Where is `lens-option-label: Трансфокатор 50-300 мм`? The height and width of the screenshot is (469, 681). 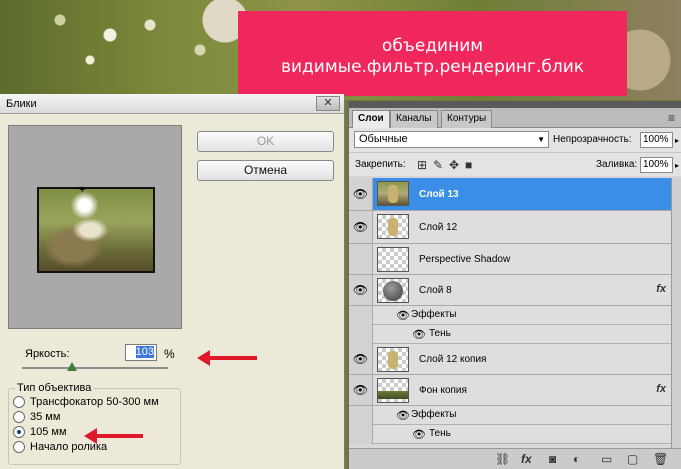
lens-option-label: Трансфокатор 50-300 мм is located at coordinates (94, 402).